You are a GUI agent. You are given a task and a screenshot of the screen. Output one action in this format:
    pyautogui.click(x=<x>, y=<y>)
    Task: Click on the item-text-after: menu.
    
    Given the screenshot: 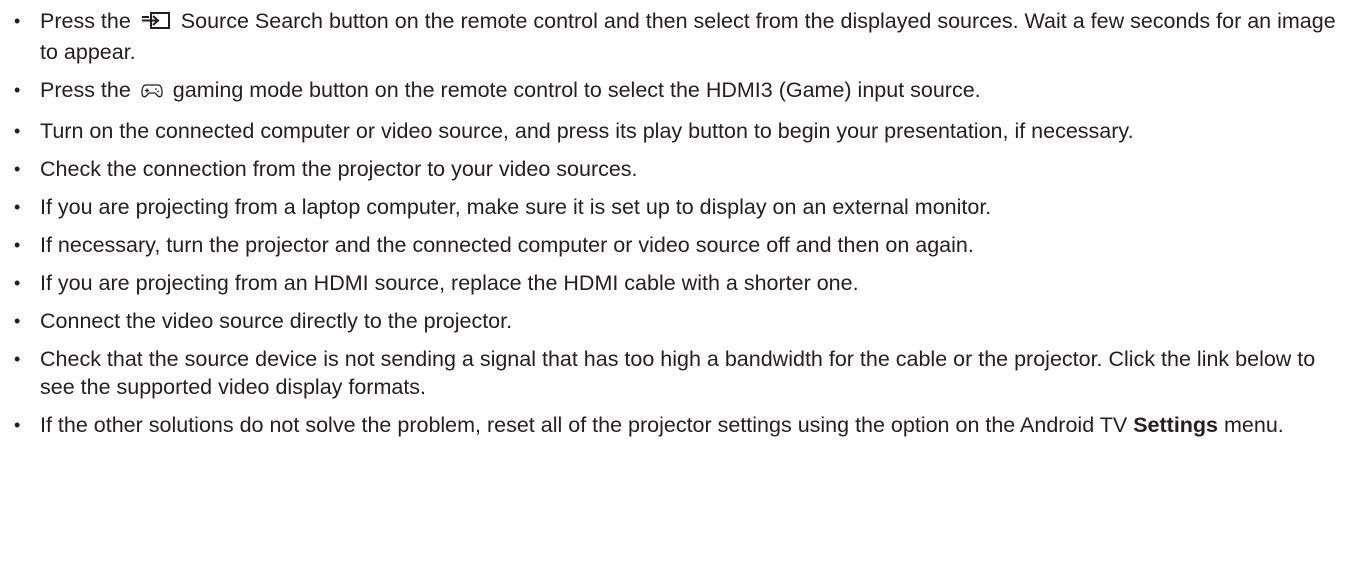 What is the action you would take?
    pyautogui.click(x=1254, y=425)
    